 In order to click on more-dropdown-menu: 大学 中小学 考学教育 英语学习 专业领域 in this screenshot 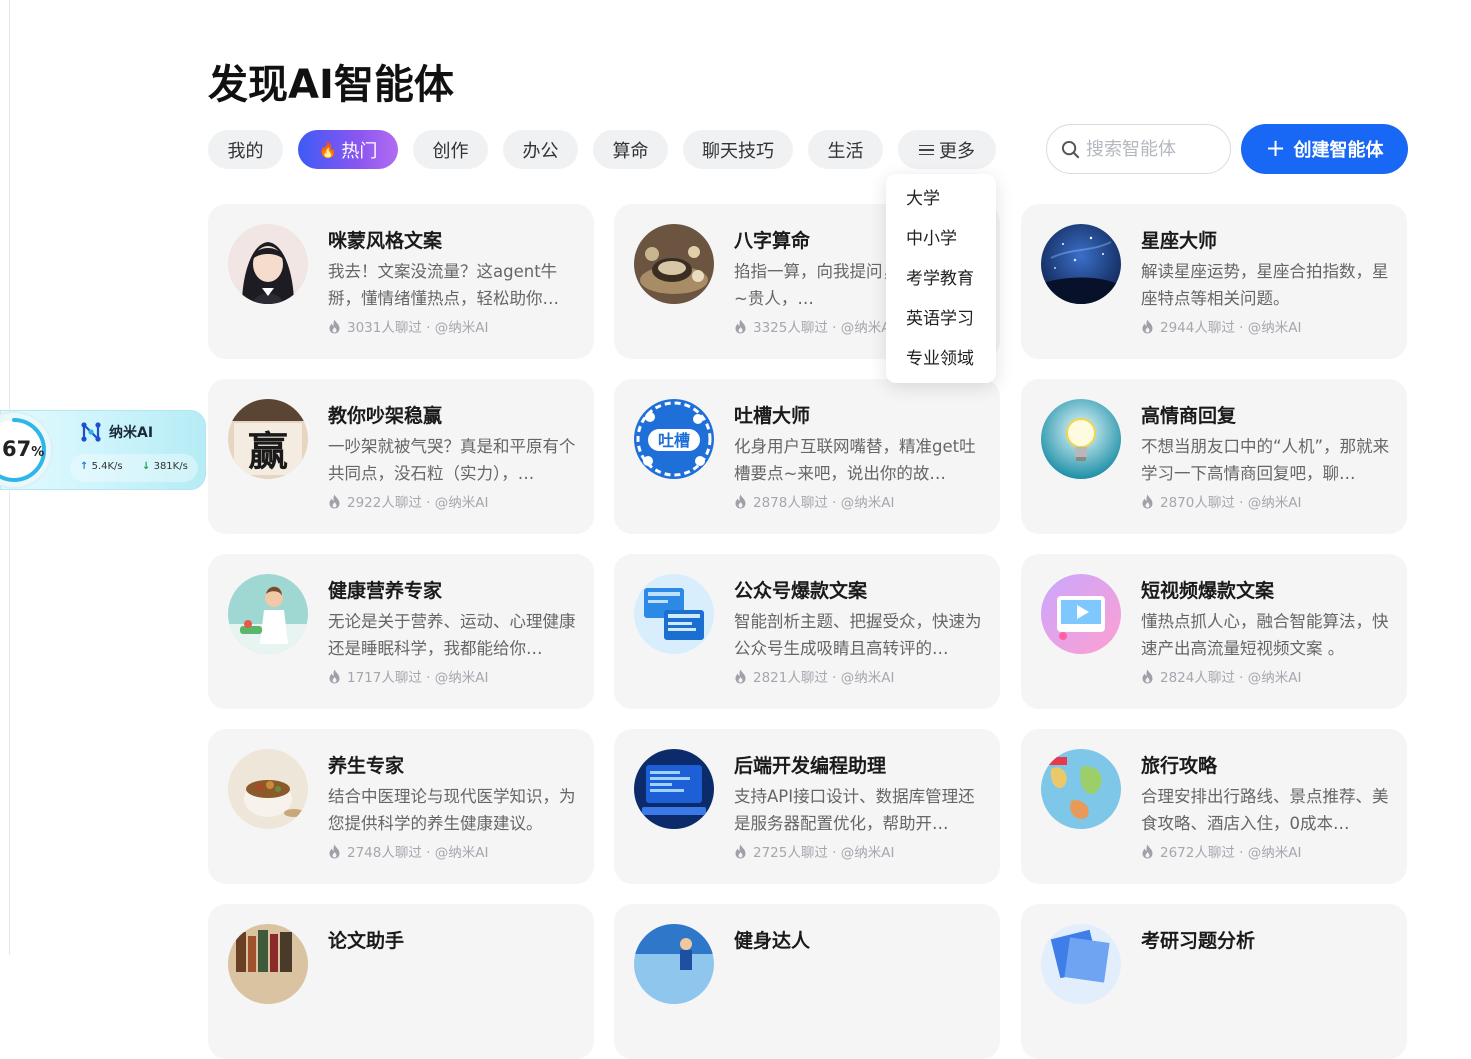, I will do `click(941, 278)`.